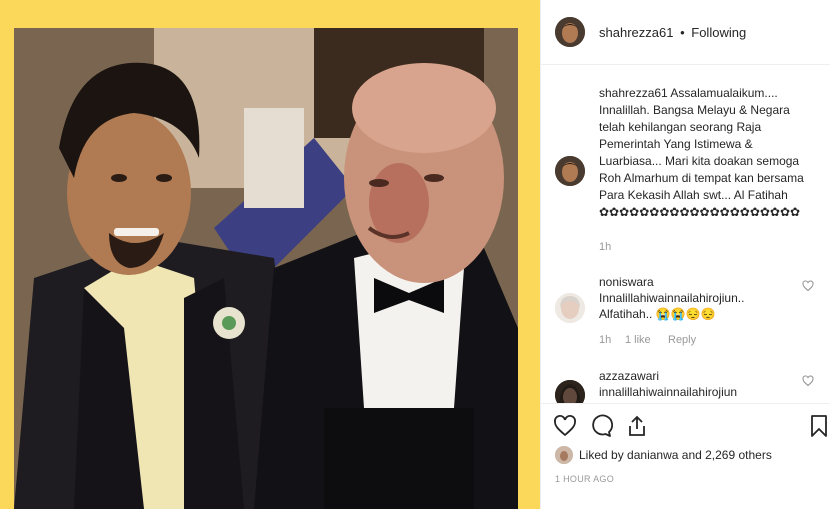 The width and height of the screenshot is (830, 510). What do you see at coordinates (601, 455) in the screenshot?
I see `liked-by-prefix: Liked by` at bounding box center [601, 455].